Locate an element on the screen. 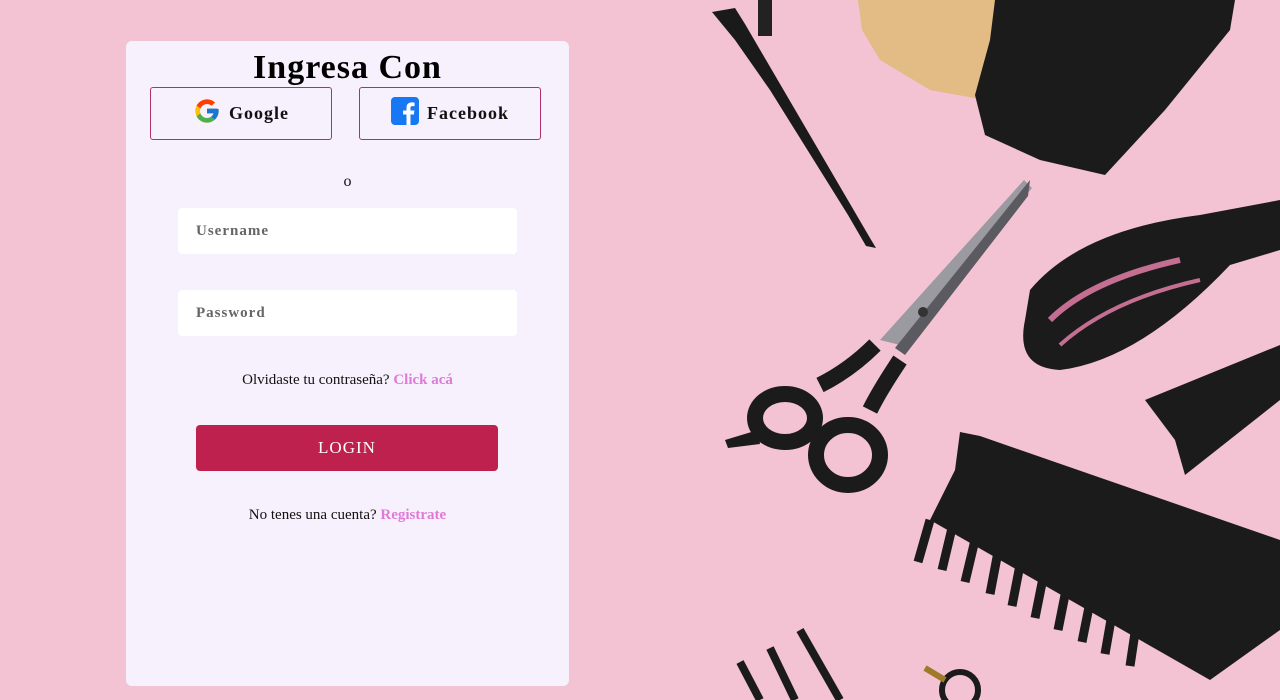 The width and height of the screenshot is (1280, 700). password-input is located at coordinates (347, 313).